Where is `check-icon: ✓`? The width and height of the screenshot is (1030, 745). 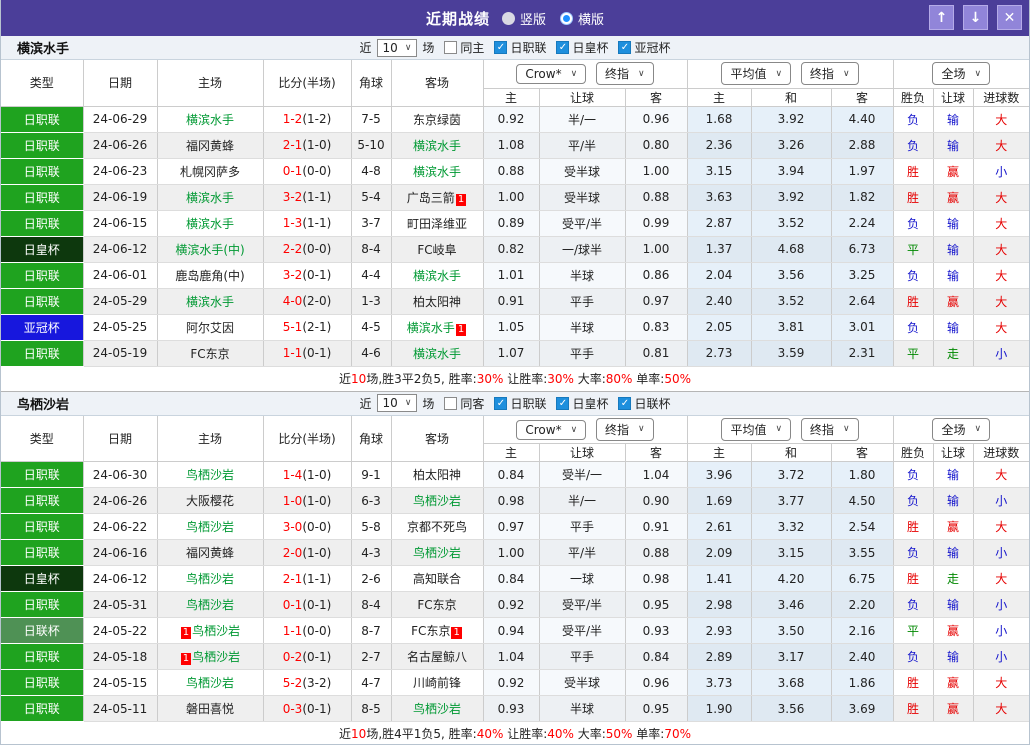
check-icon: ✓ is located at coordinates (501, 47).